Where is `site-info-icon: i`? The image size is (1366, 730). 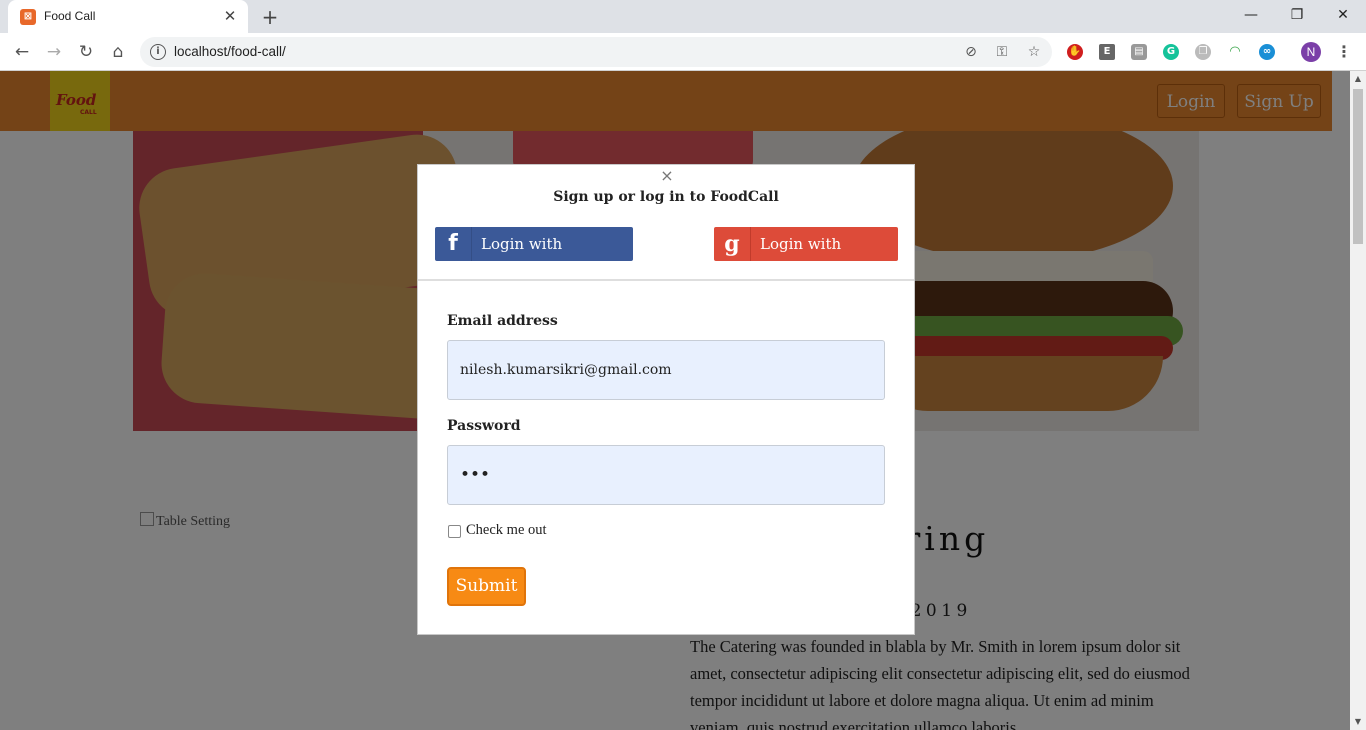 site-info-icon: i is located at coordinates (158, 52).